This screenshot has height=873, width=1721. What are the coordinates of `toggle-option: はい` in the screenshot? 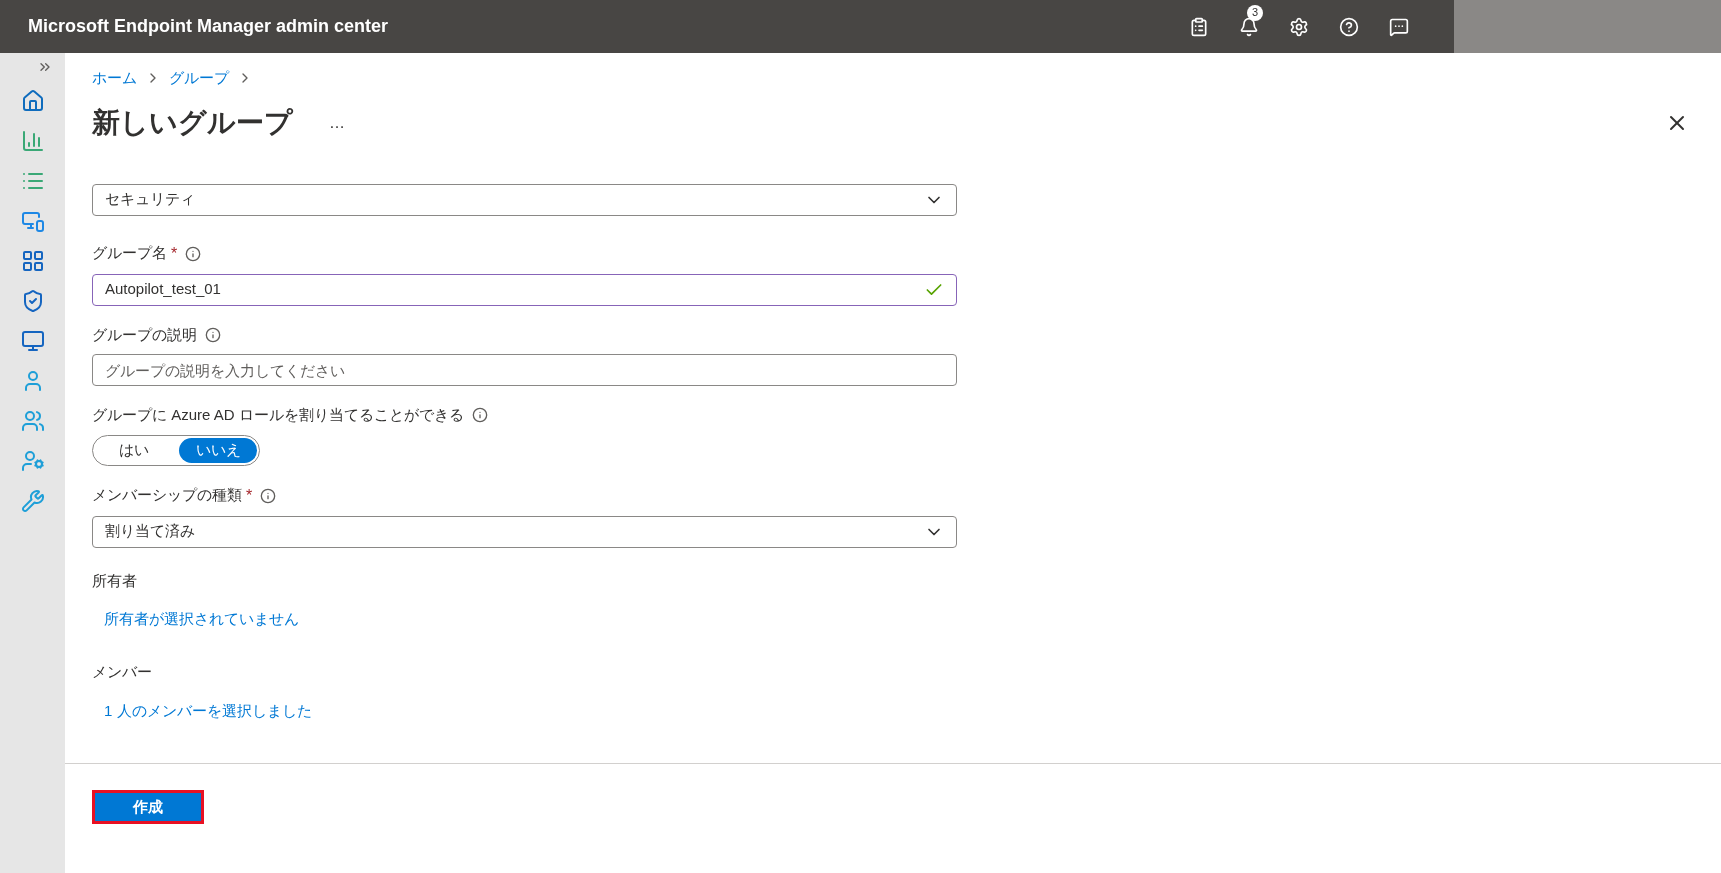 It's located at (134, 450).